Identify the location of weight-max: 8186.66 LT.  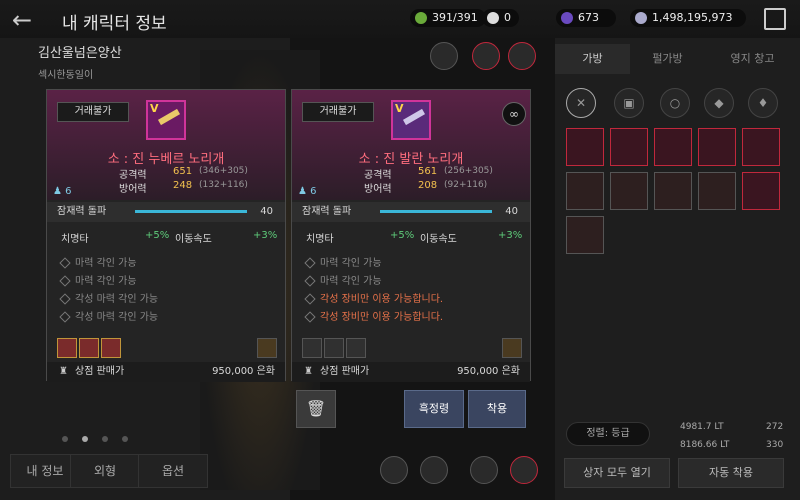
(705, 445).